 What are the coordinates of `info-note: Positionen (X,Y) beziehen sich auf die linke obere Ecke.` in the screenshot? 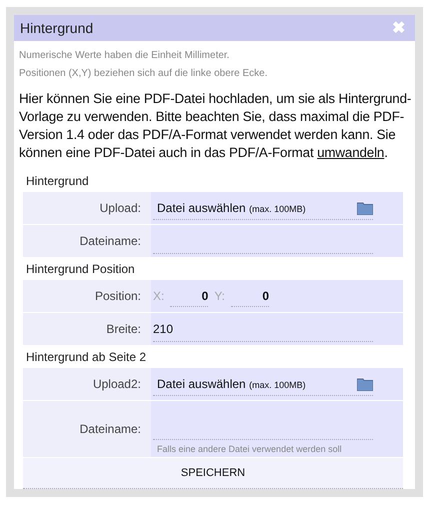 It's located at (143, 74).